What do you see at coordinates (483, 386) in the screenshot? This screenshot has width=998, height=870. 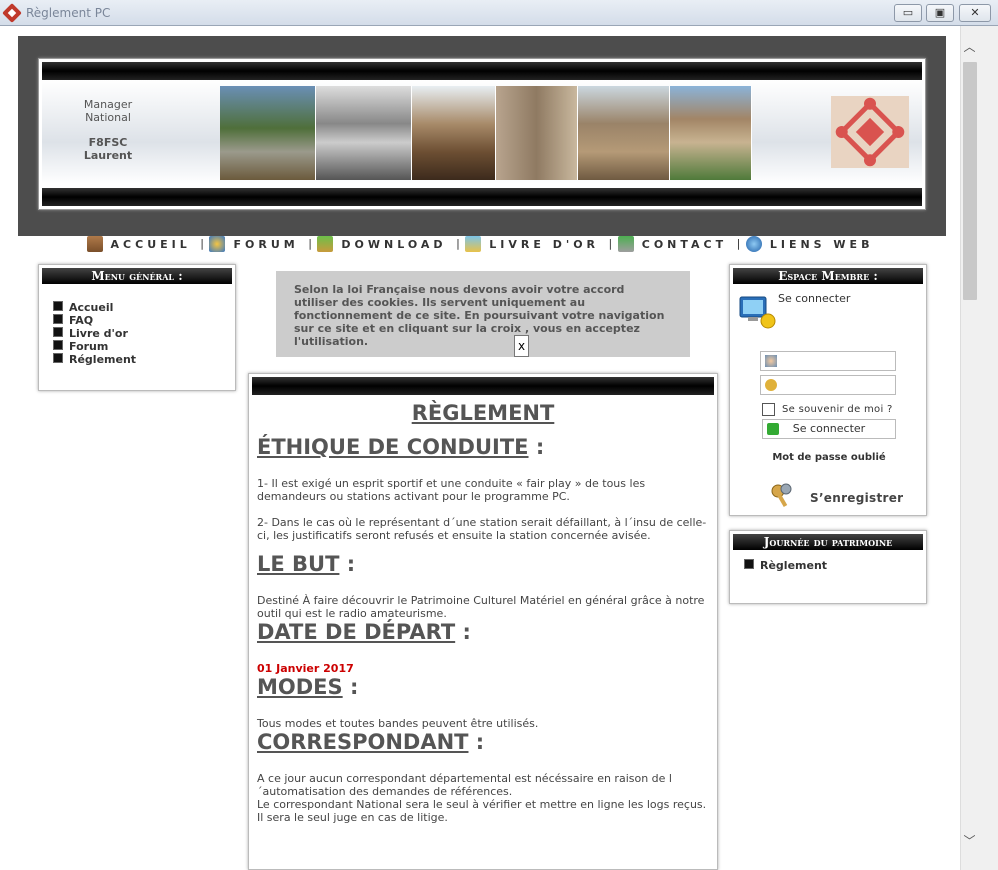 I see `content-top-bar` at bounding box center [483, 386].